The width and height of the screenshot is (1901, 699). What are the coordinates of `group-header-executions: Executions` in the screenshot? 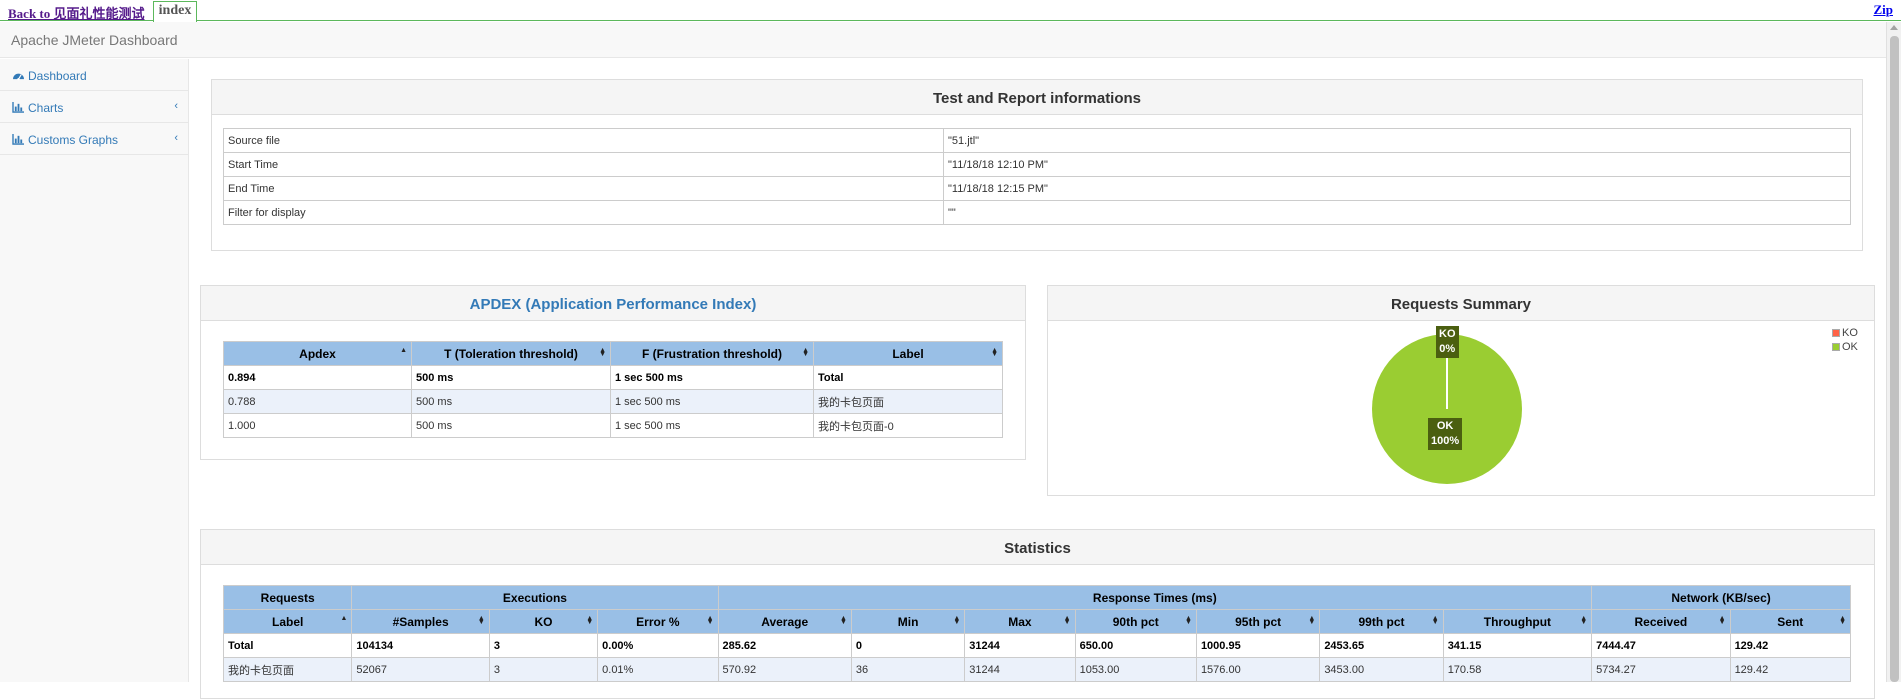 It's located at (535, 597).